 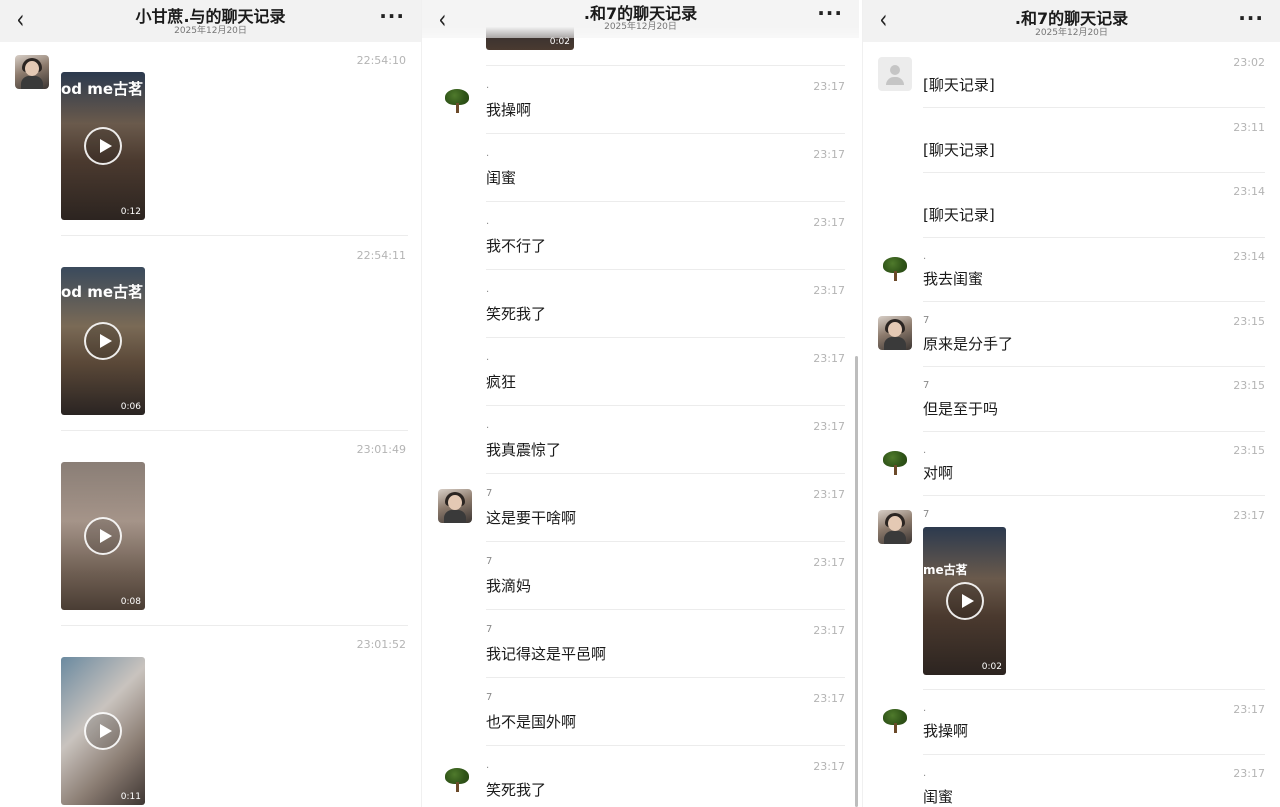 I want to click on message-text: 我不行了, so click(x=516, y=246).